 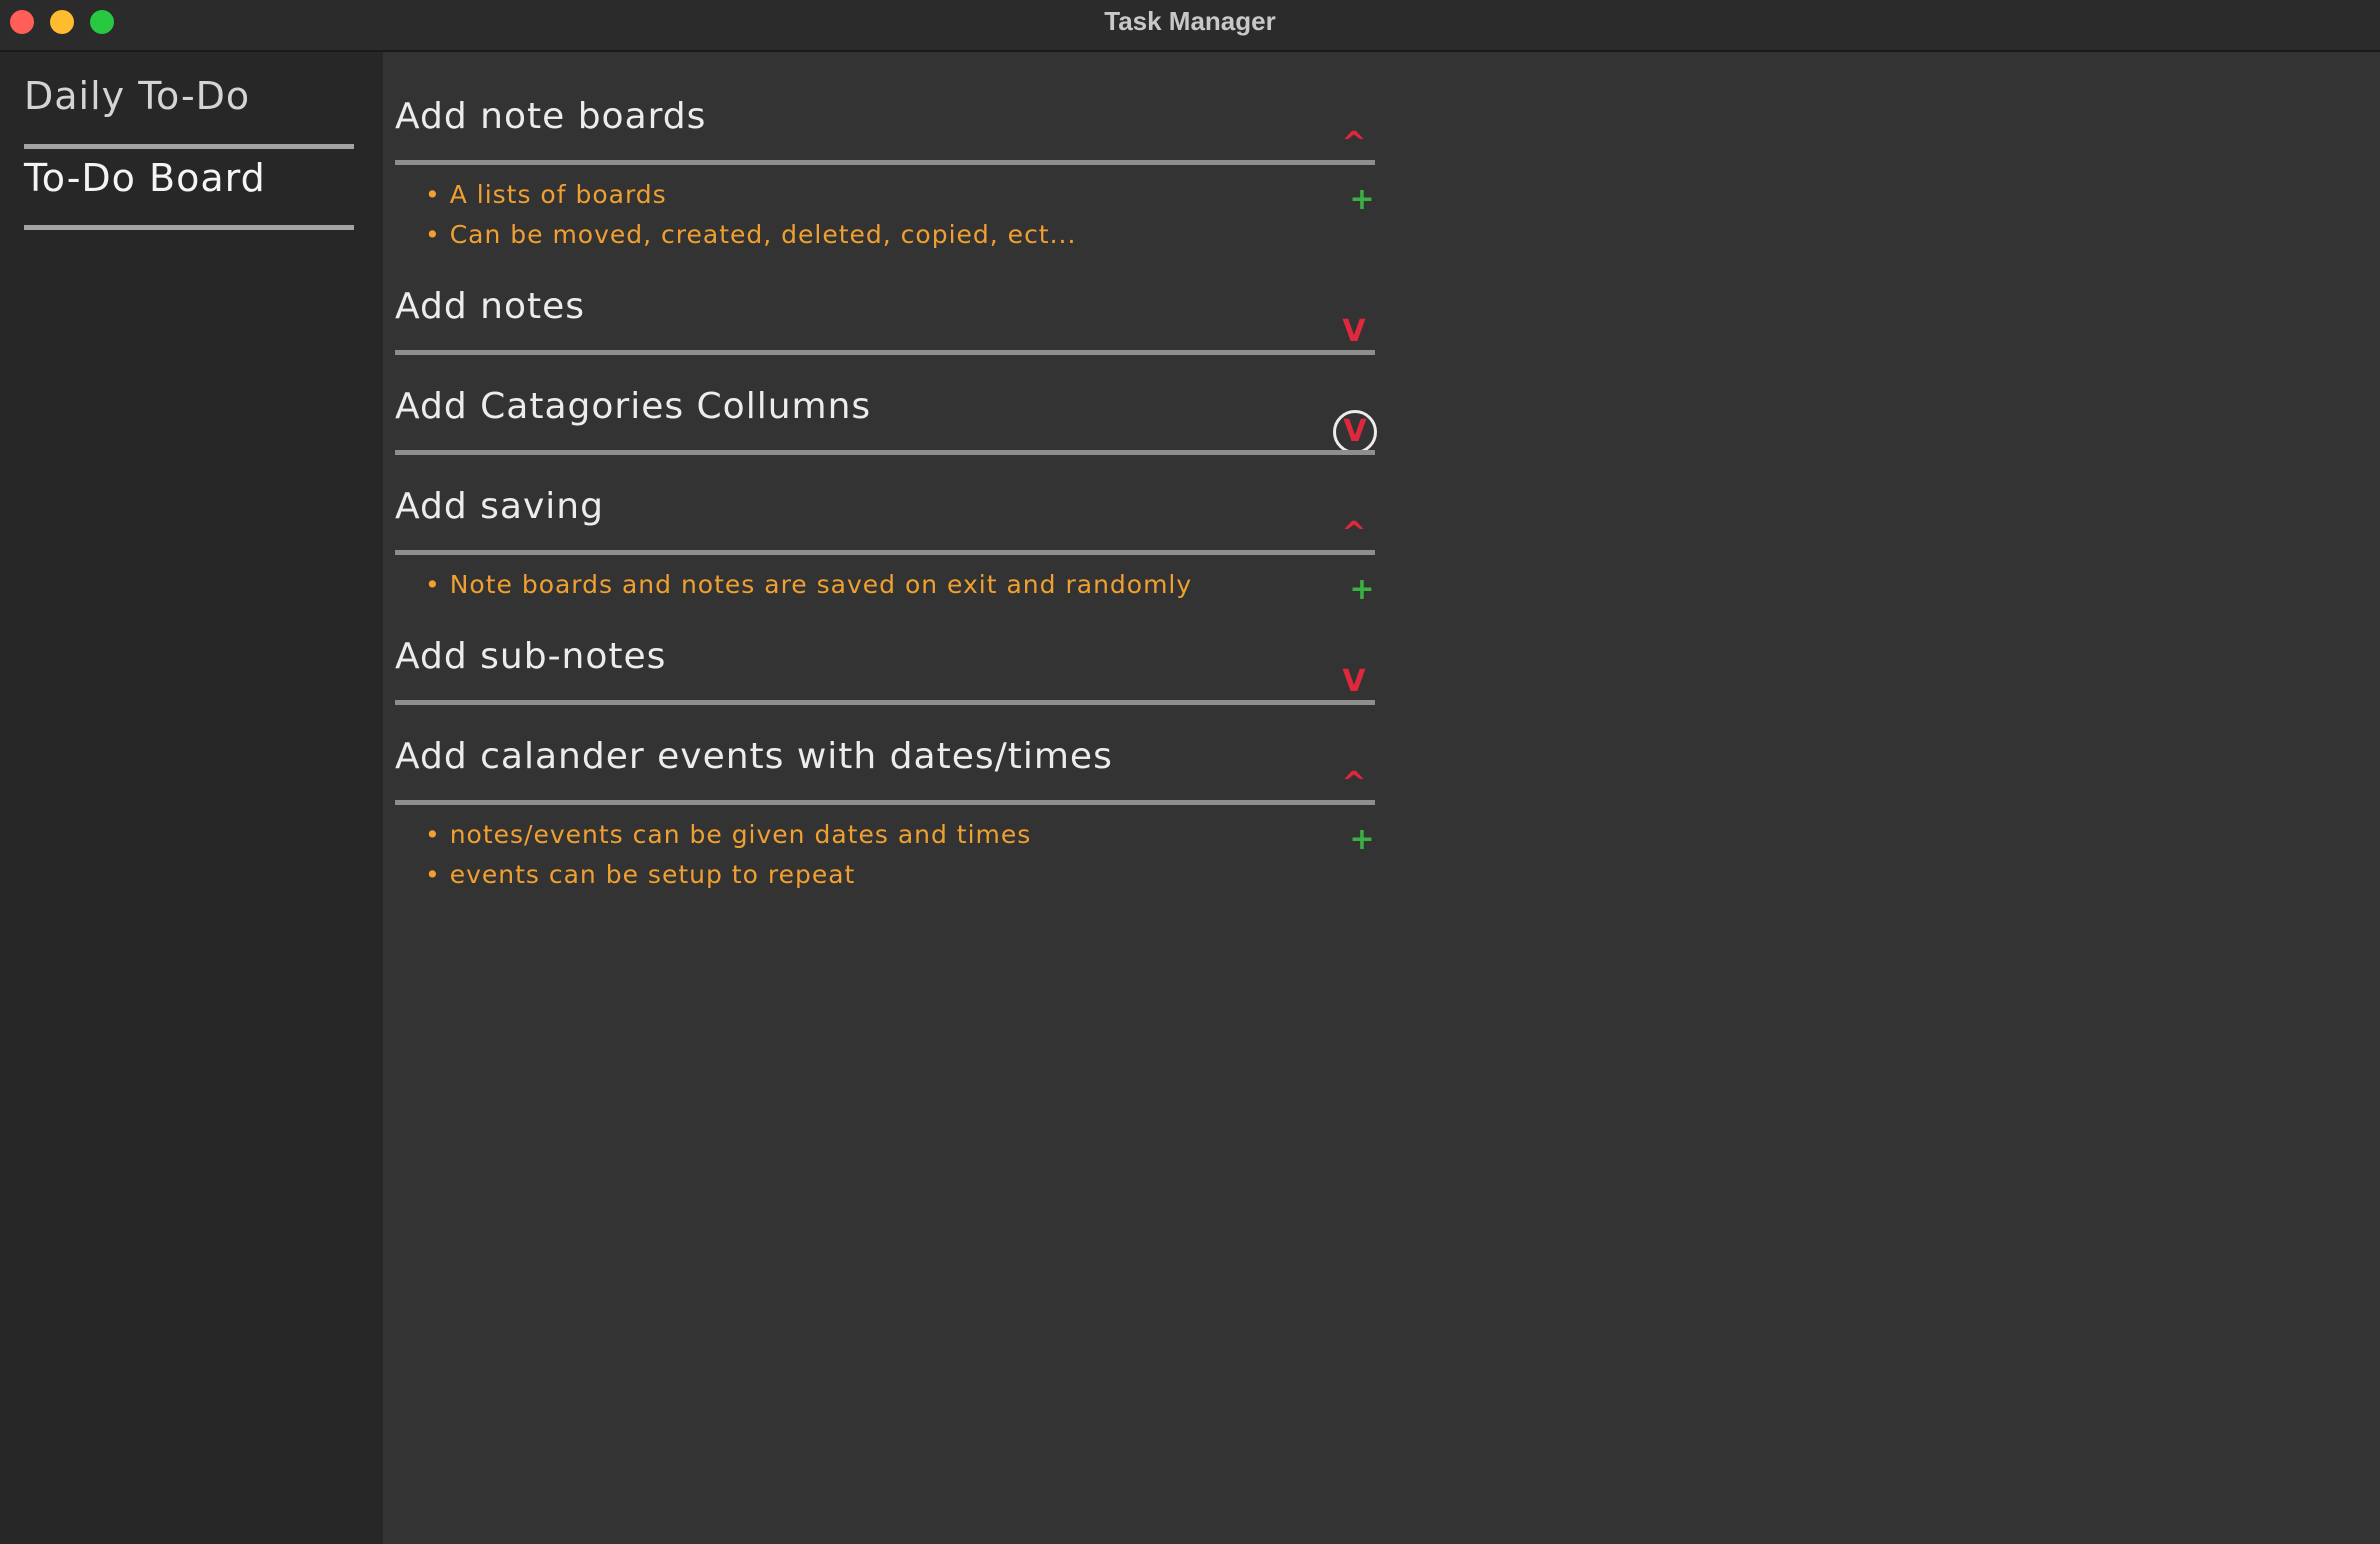 I want to click on sidebar-item-label: To-Do Board, so click(x=145, y=178).